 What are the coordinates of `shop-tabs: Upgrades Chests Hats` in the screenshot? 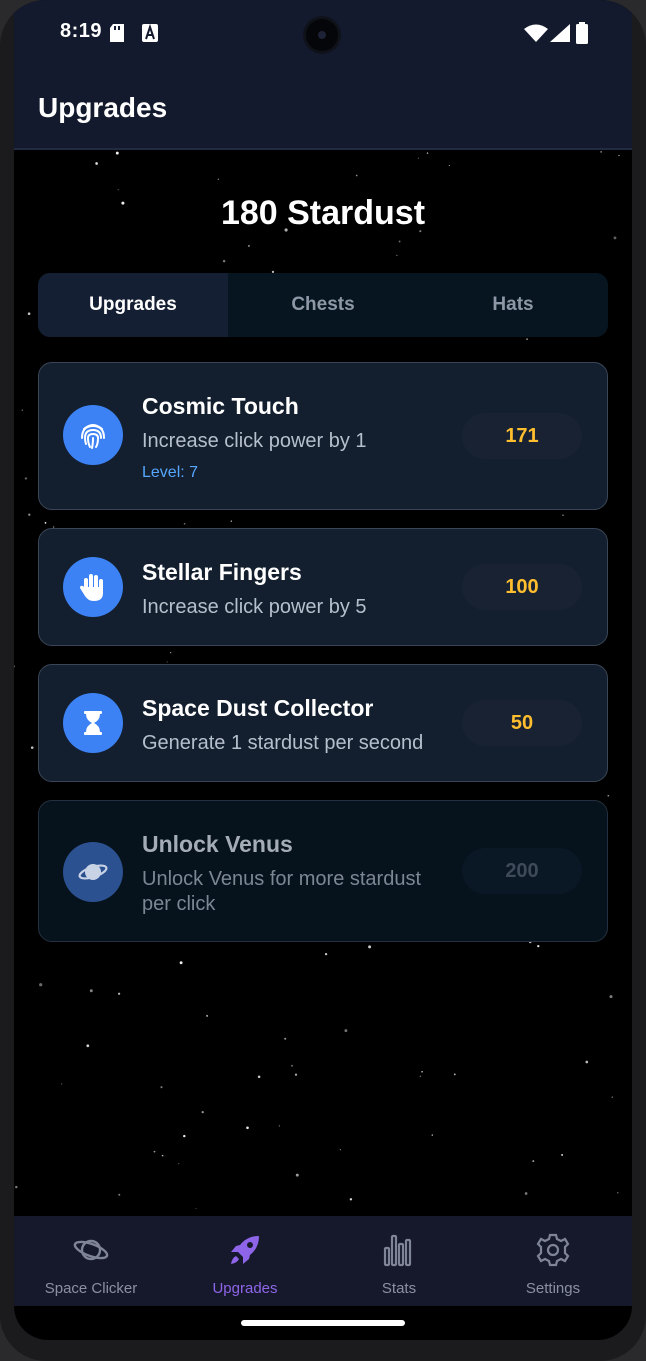 It's located at (323, 305).